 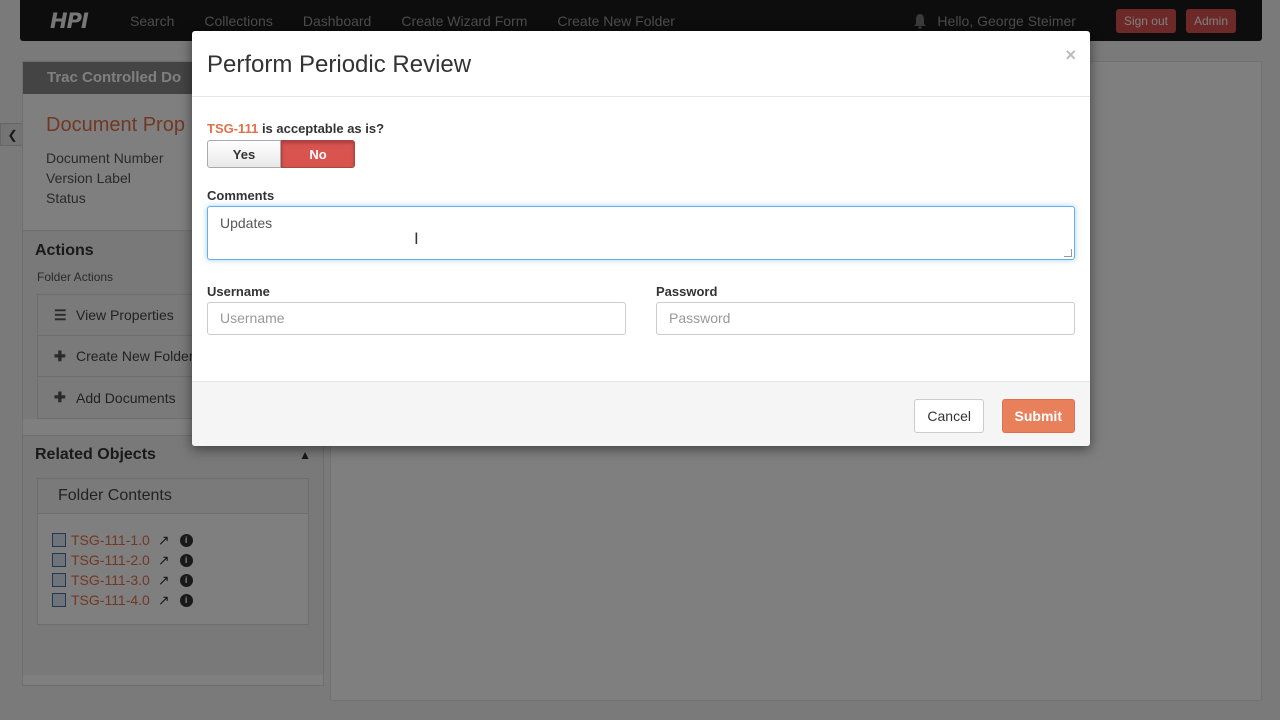 I want to click on submit-button: Submit, so click(x=1038, y=416).